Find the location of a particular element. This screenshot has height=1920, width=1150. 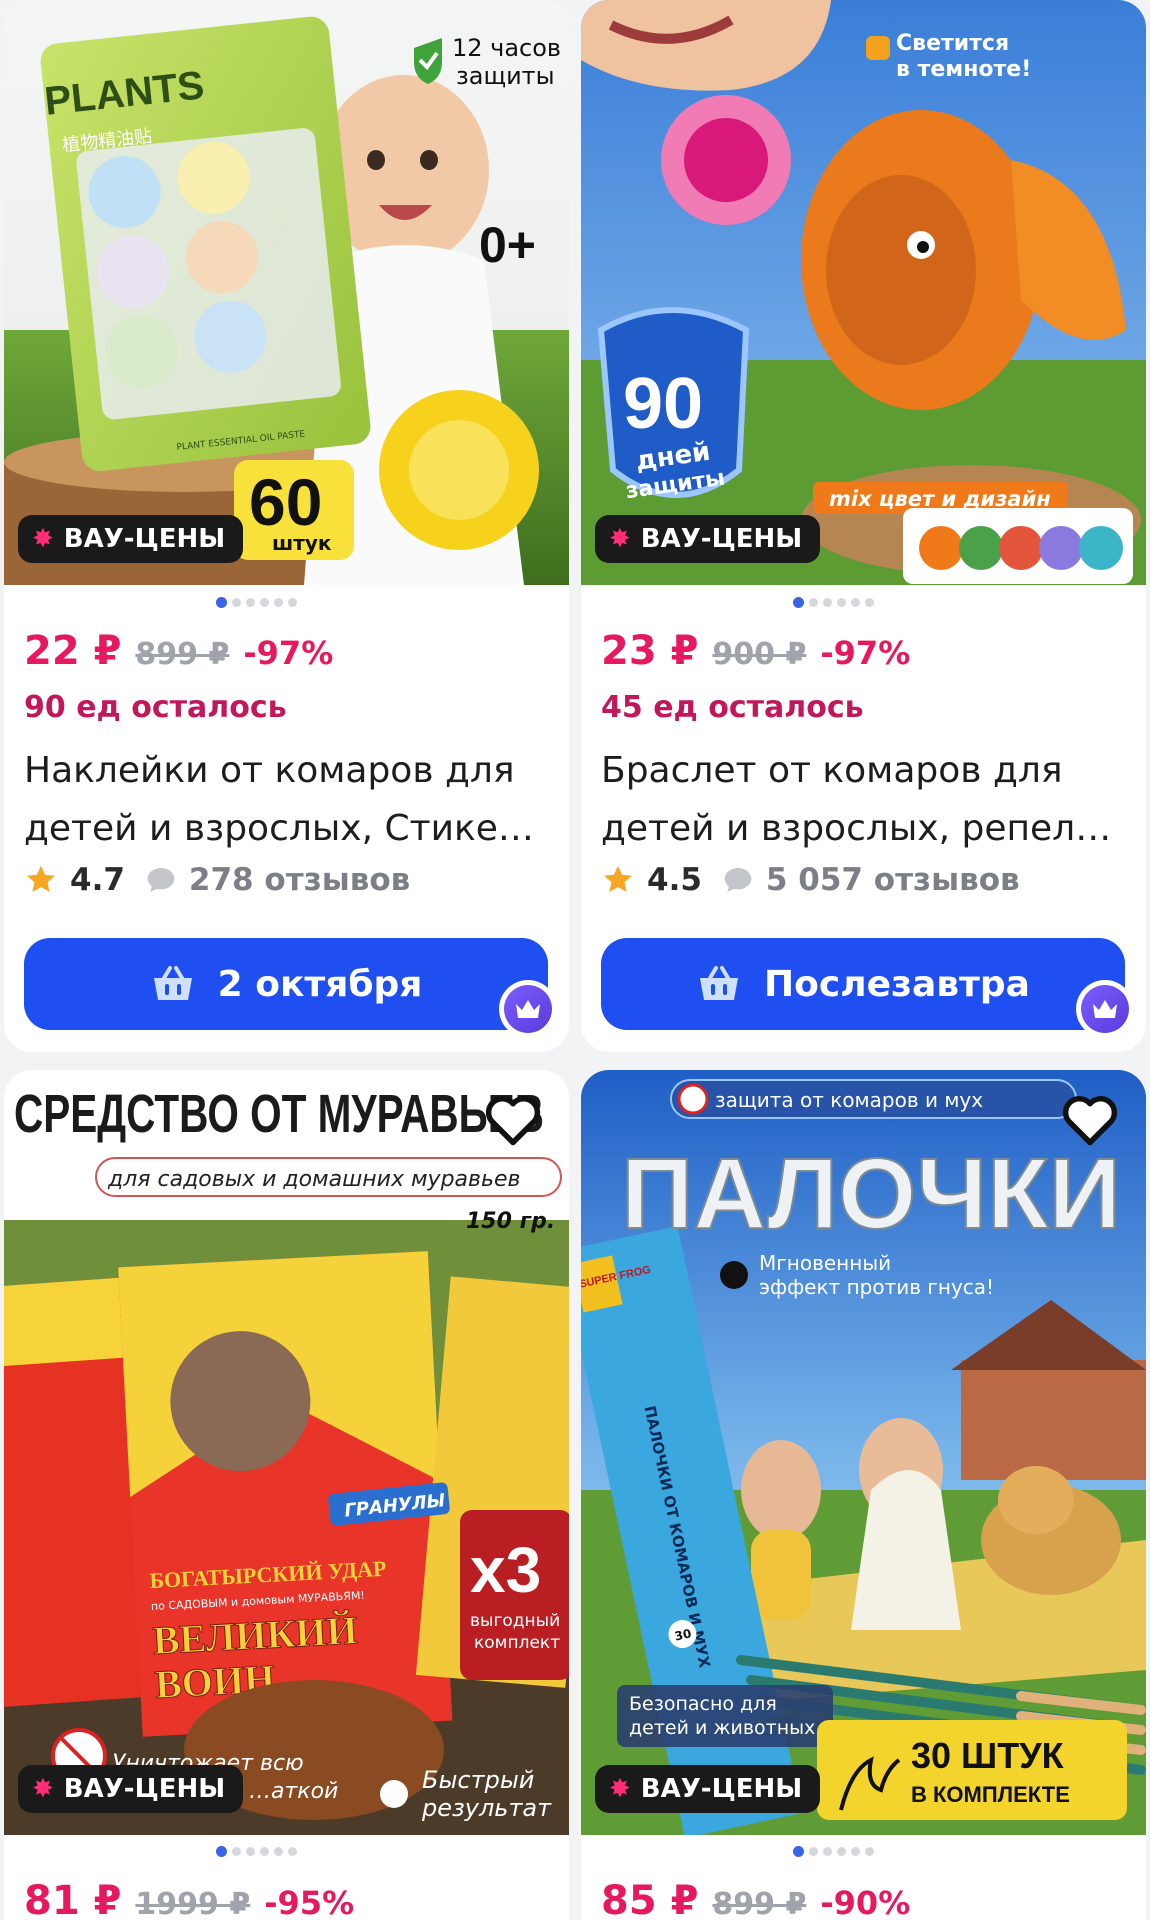

discount-percent: -90% is located at coordinates (865, 1902).